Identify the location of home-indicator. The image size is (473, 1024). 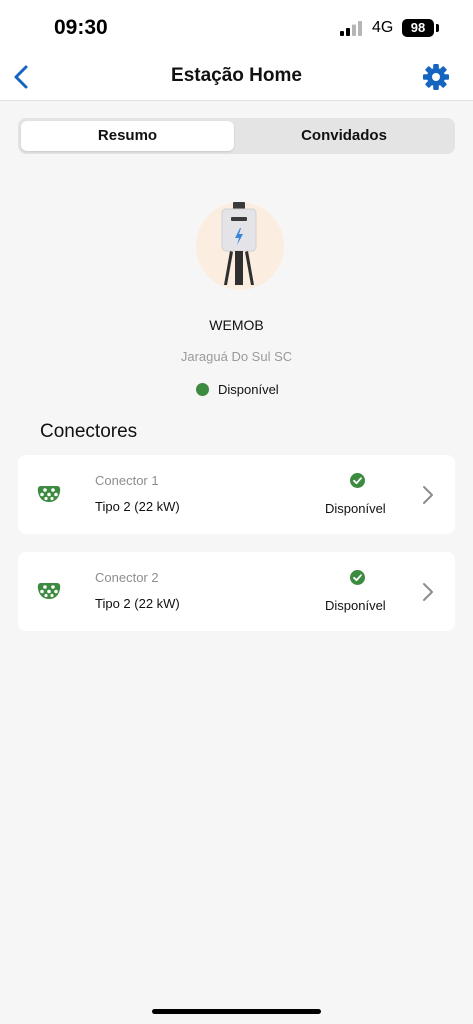
(236, 1011).